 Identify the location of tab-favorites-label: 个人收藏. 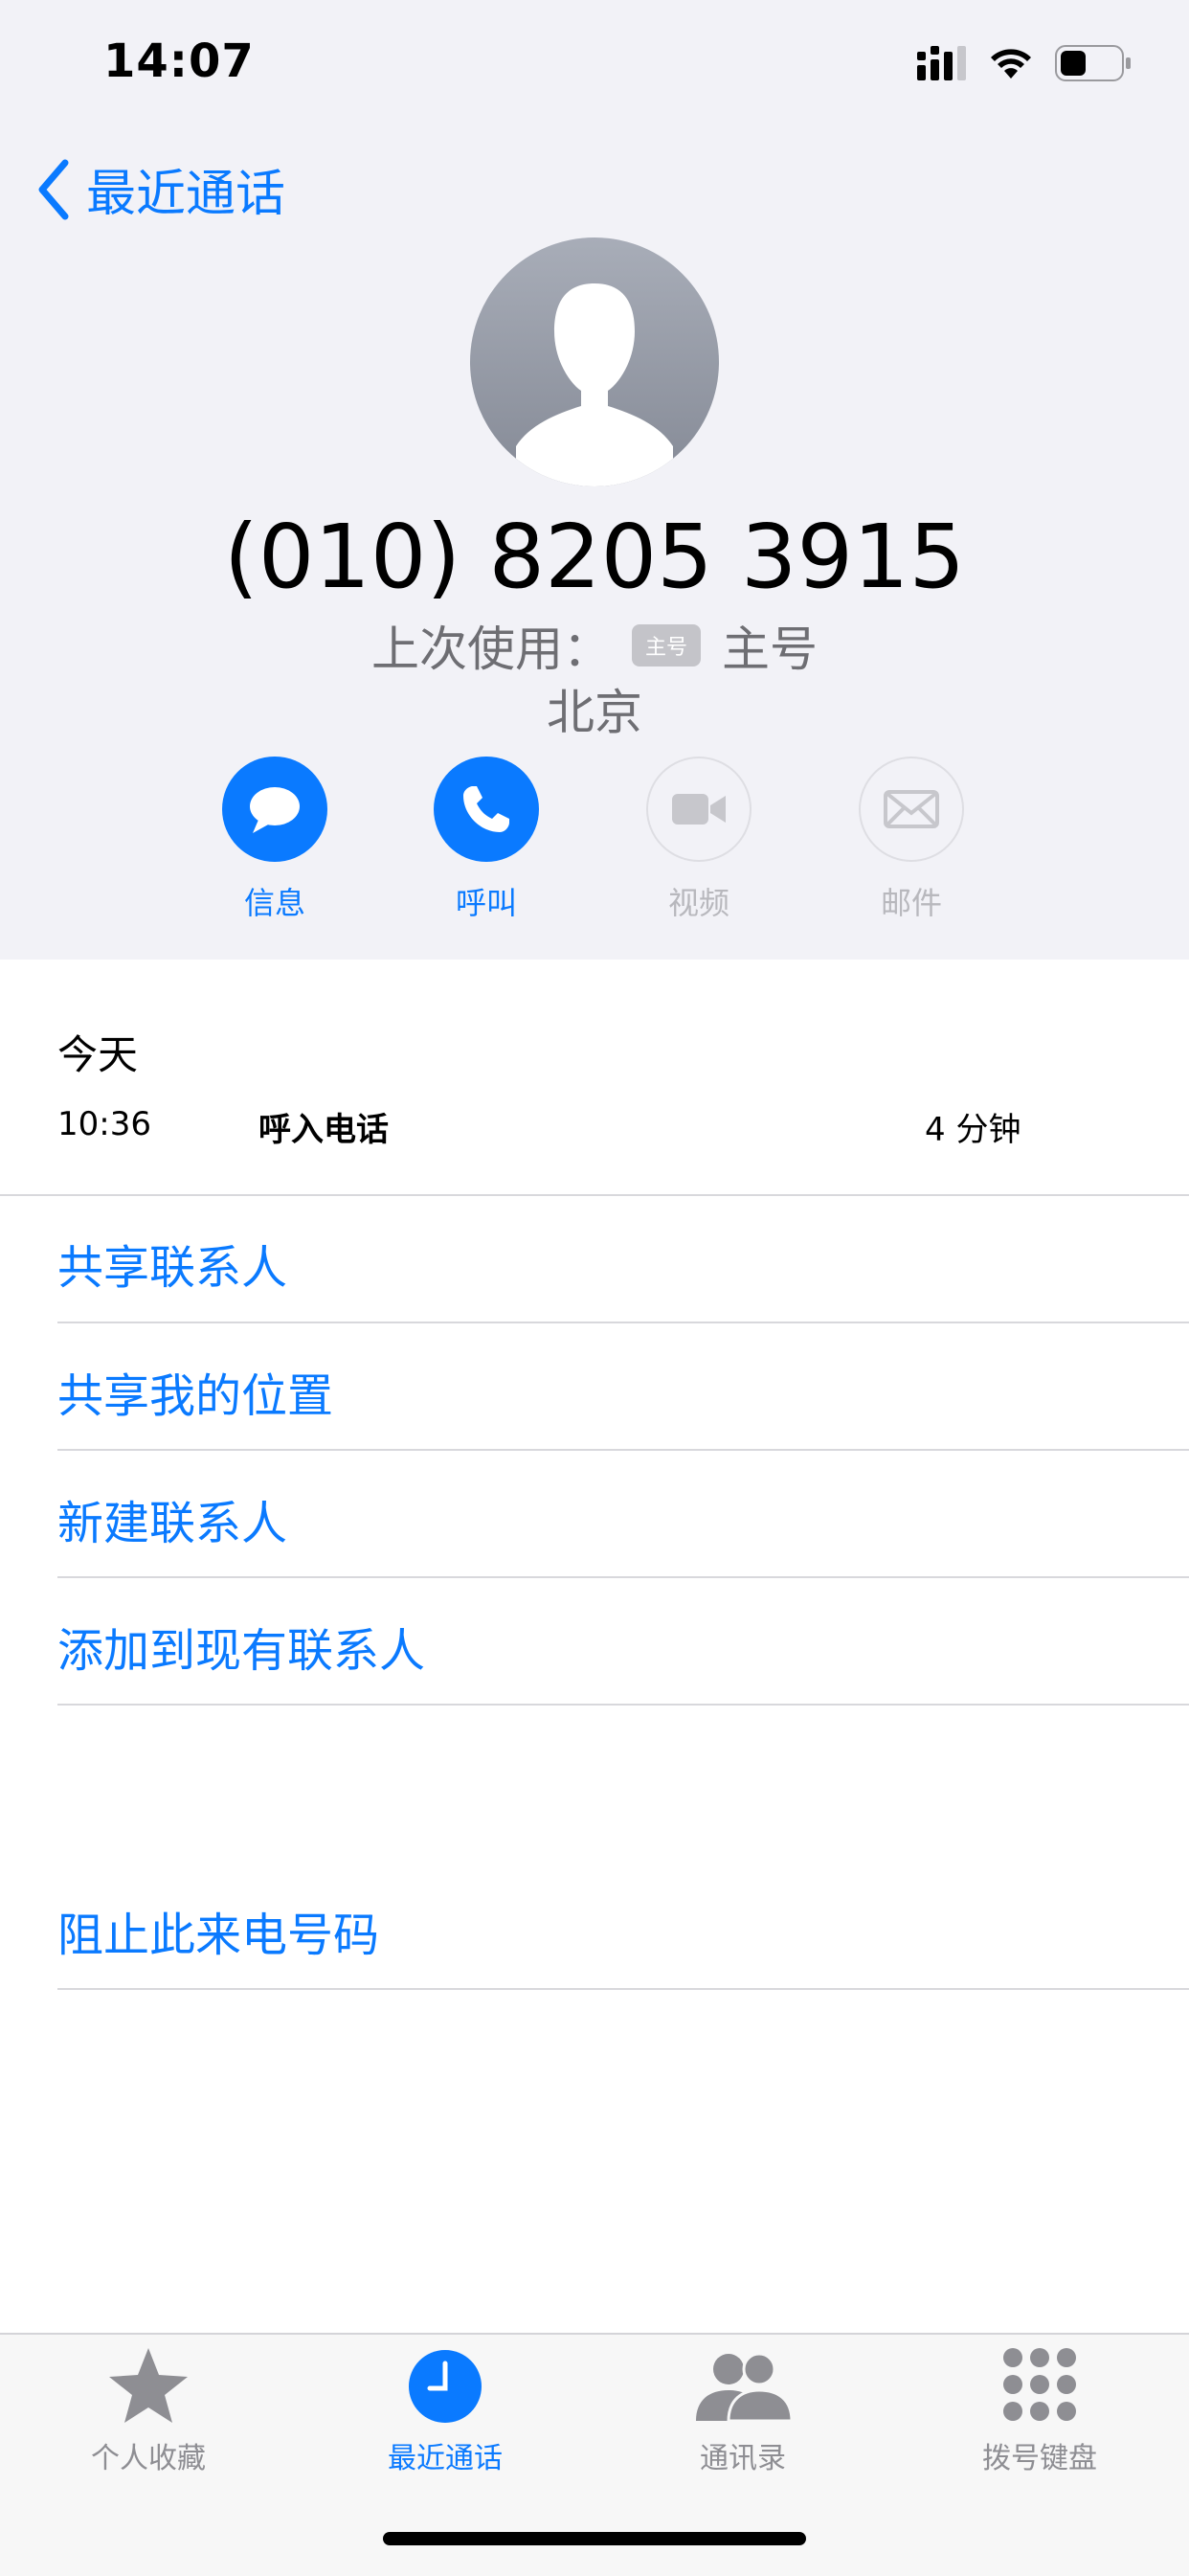
(148, 2458).